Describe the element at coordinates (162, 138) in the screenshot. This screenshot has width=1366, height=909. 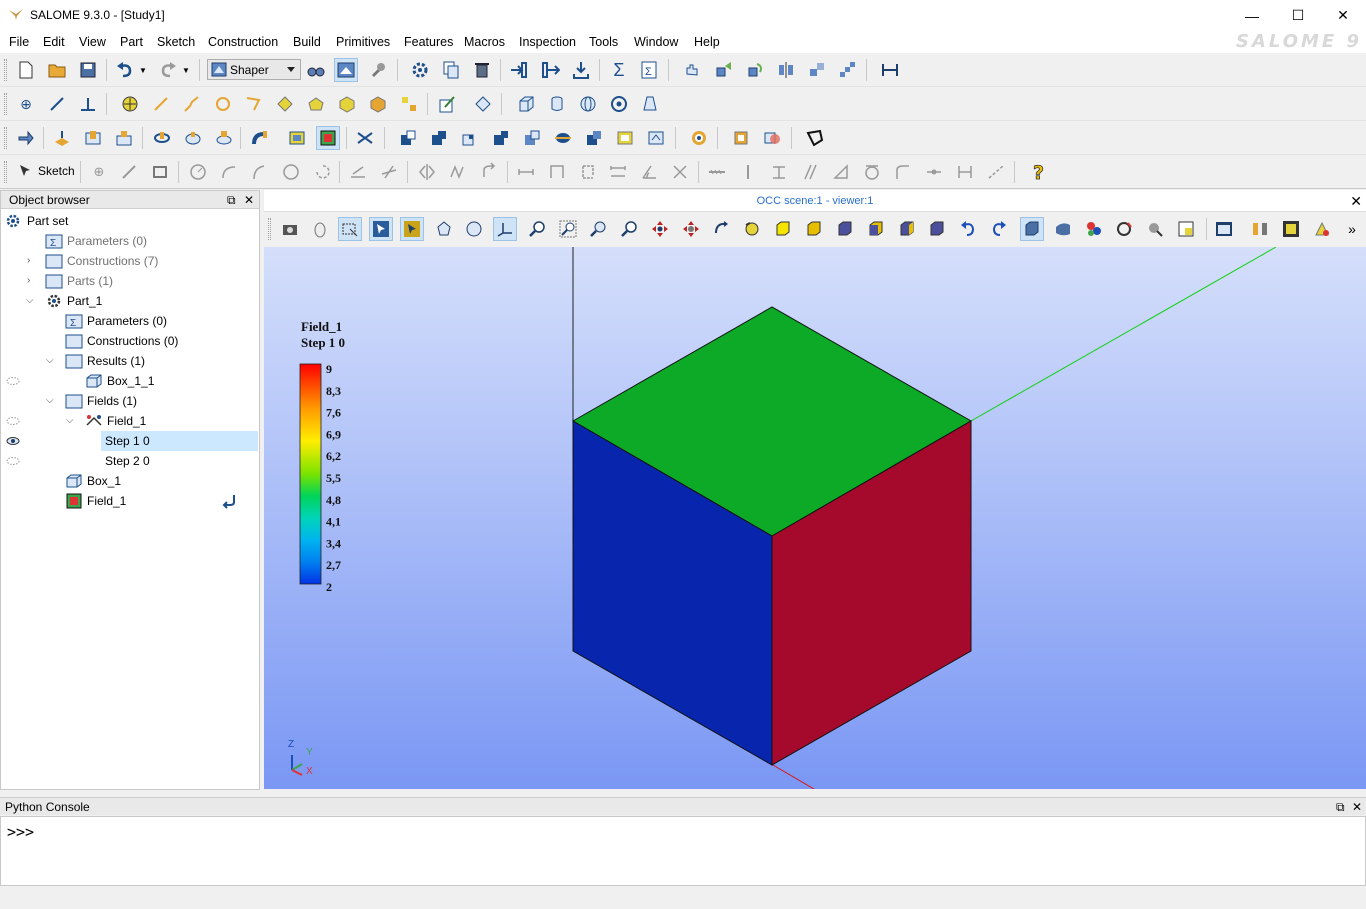
I see `revolution-button` at that location.